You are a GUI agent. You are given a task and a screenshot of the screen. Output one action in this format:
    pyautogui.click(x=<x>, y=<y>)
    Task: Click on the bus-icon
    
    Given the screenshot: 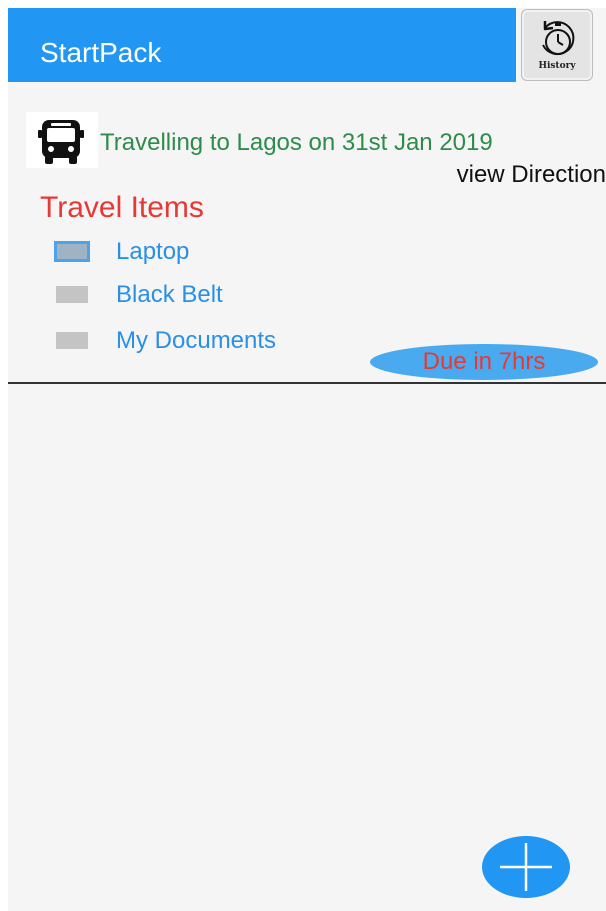 What is the action you would take?
    pyautogui.click(x=61, y=142)
    